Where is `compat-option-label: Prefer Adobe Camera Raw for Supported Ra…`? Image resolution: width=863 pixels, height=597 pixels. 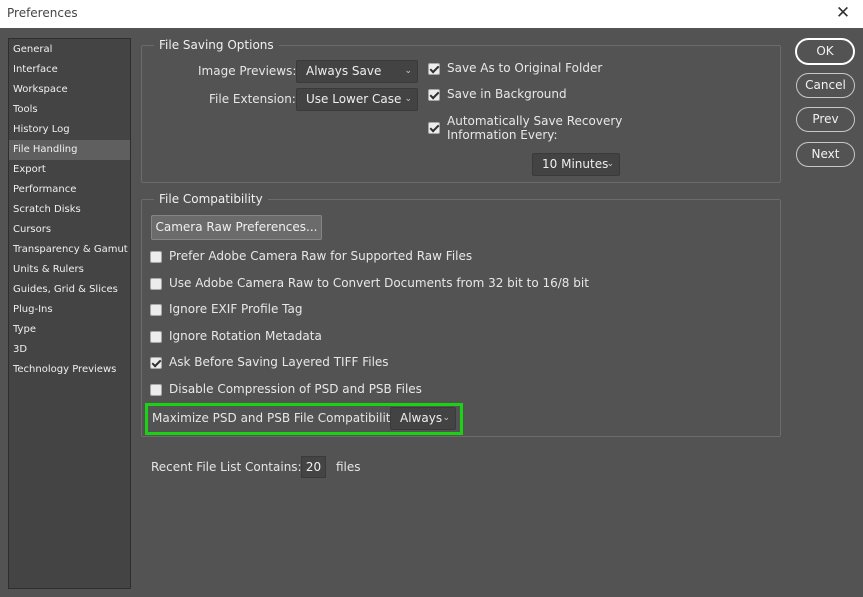
compat-option-label: Prefer Adobe Camera Raw for Supported Ra… is located at coordinates (321, 256).